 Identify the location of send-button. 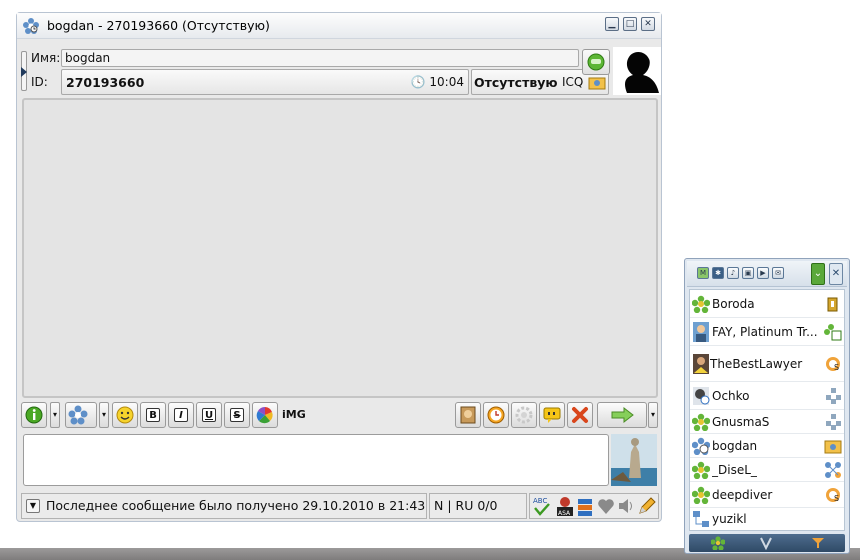
(622, 415).